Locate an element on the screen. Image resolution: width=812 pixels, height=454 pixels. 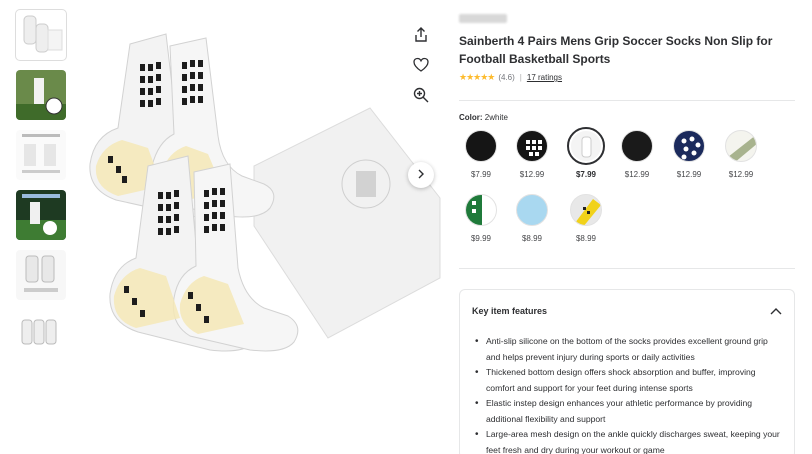
color-label: Color: 2white is located at coordinates (483, 117).